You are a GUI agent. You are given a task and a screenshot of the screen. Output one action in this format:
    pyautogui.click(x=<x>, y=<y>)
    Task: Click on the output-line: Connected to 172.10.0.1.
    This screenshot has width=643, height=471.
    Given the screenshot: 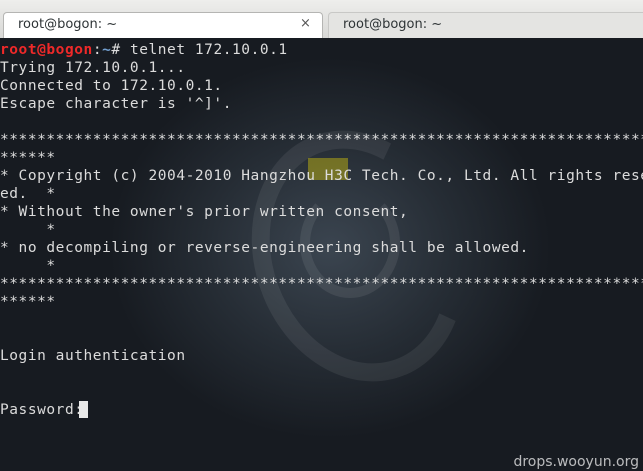 What is the action you would take?
    pyautogui.click(x=111, y=86)
    